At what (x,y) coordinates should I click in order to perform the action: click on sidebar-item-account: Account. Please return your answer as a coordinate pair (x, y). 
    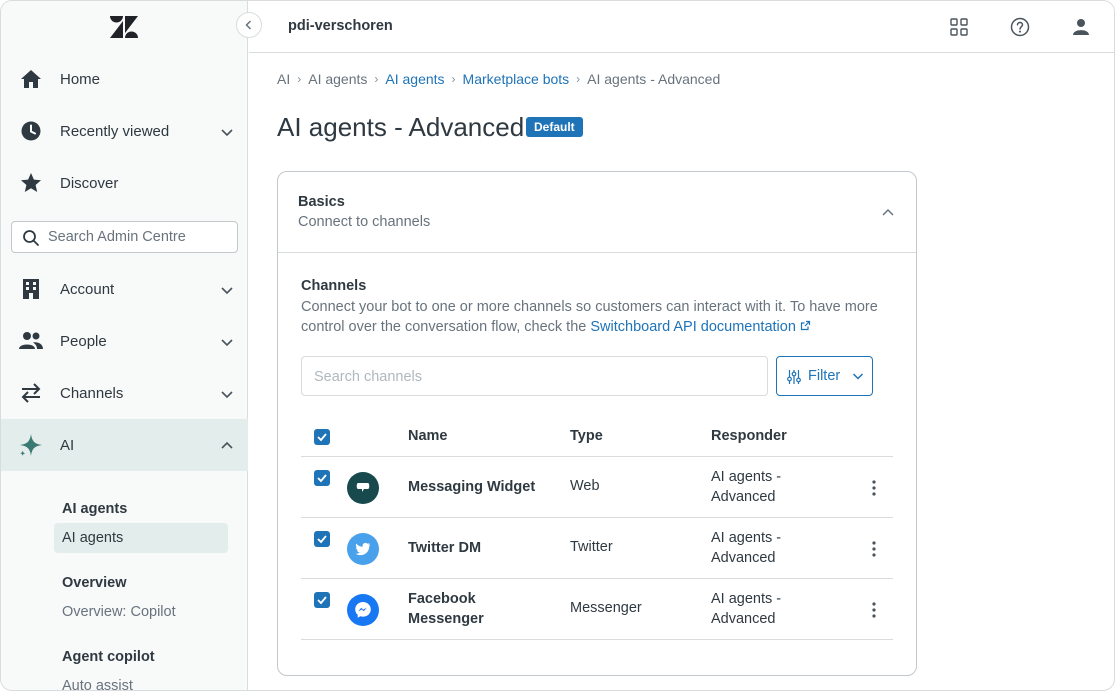
    Looking at the image, I should click on (124, 289).